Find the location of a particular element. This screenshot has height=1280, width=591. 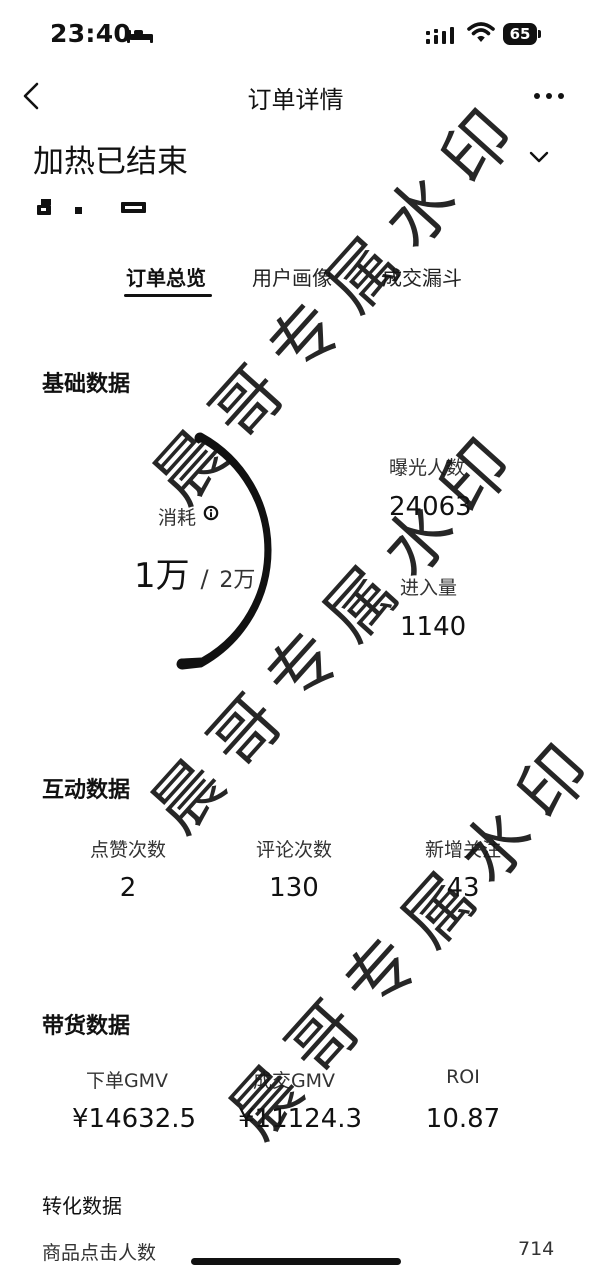

commerce-data-title: 带货数据 is located at coordinates (86, 1026).